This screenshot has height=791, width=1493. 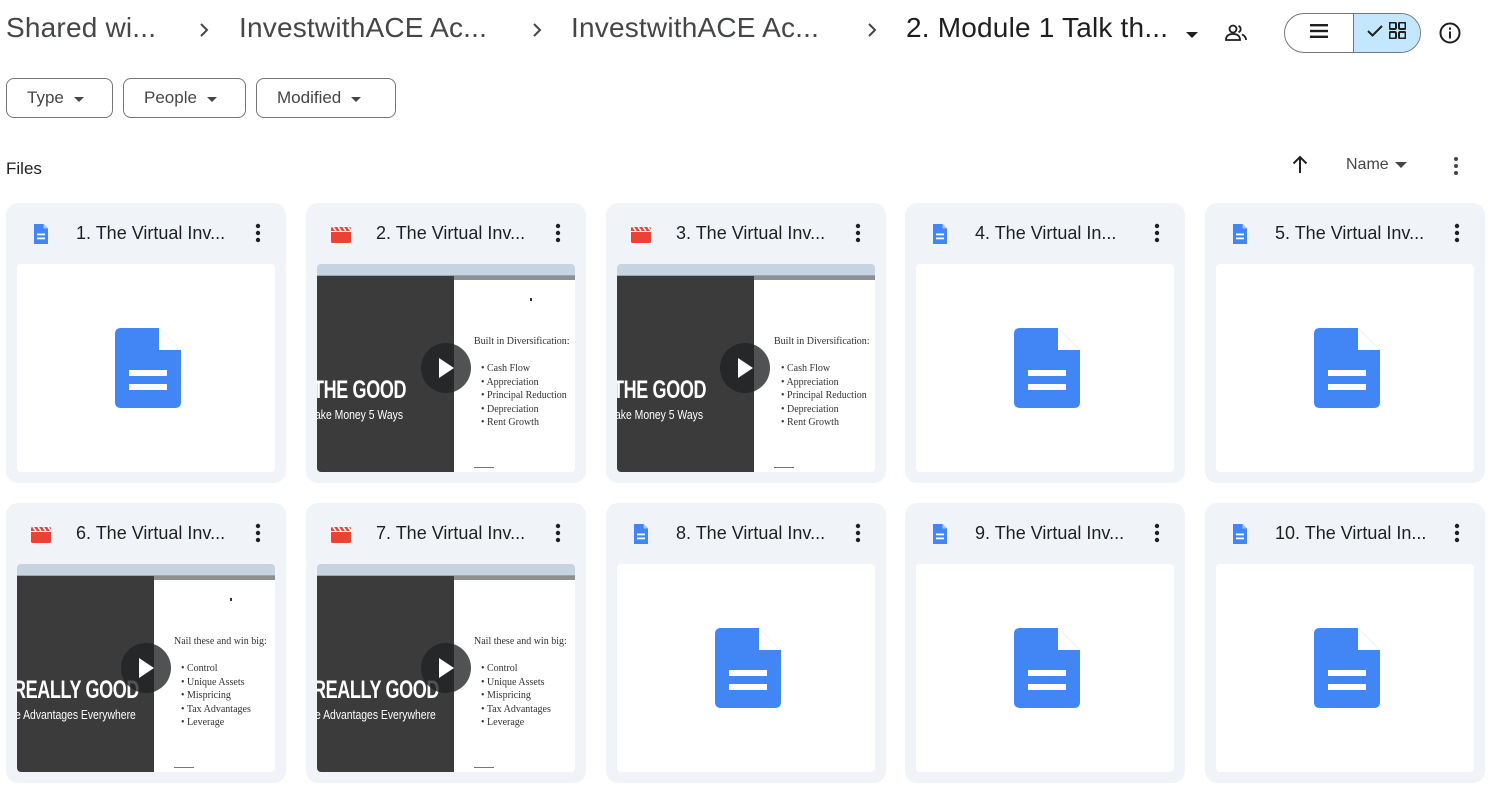 I want to click on info-icon, so click(x=1450, y=33).